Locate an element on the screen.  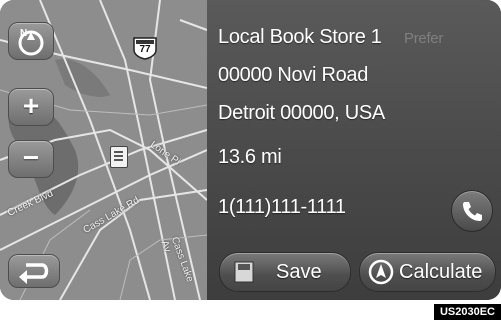
zoom-out-button: − is located at coordinates (31, 159).